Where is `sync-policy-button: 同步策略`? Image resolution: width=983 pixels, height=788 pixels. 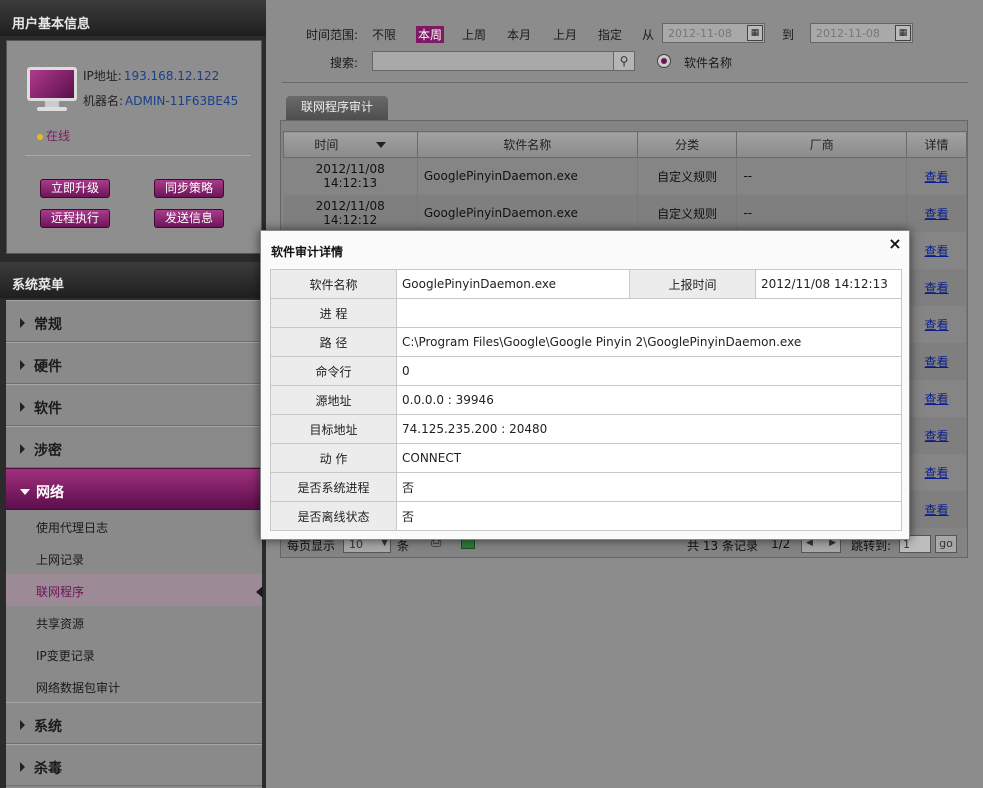 sync-policy-button: 同步策略 is located at coordinates (189, 188).